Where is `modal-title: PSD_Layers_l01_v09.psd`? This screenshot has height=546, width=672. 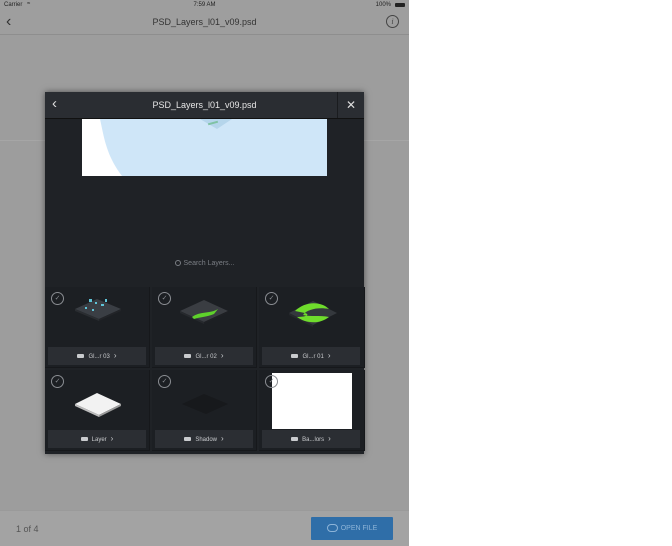
modal-title: PSD_Layers_l01_v09.psd is located at coordinates (204, 105).